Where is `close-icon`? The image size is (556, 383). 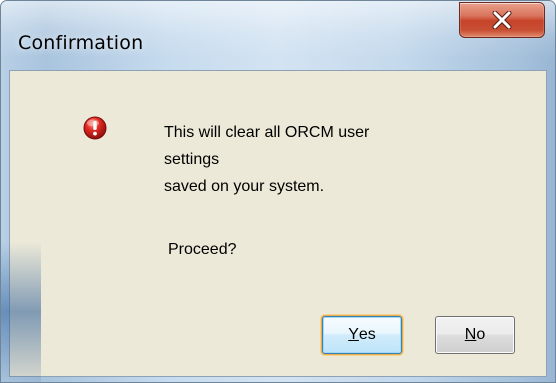
close-icon is located at coordinates (502, 20).